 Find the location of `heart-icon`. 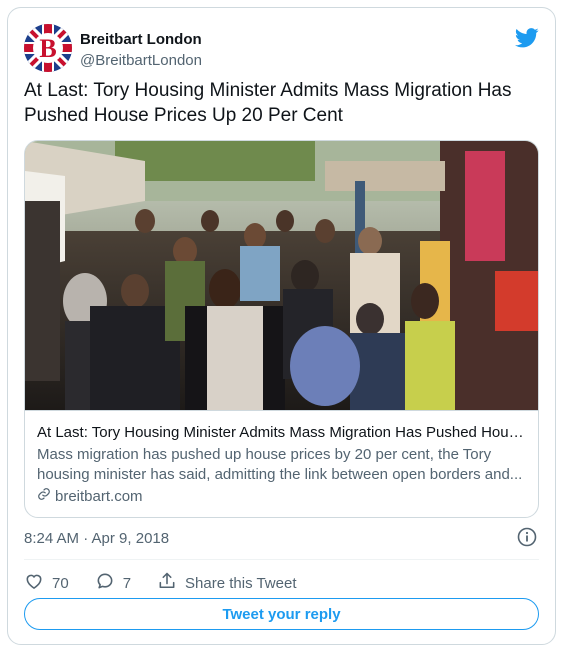

heart-icon is located at coordinates (34, 583).